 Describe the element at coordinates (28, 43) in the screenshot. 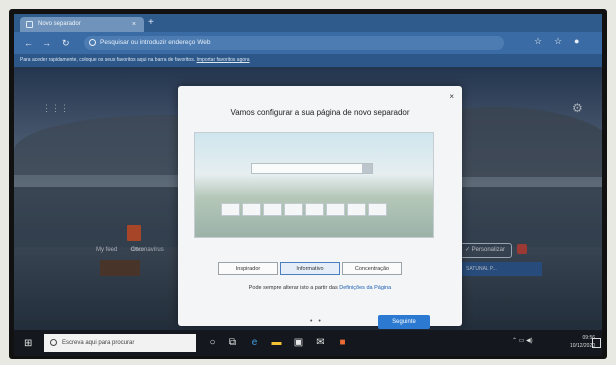

I see `back-icon: ←` at that location.